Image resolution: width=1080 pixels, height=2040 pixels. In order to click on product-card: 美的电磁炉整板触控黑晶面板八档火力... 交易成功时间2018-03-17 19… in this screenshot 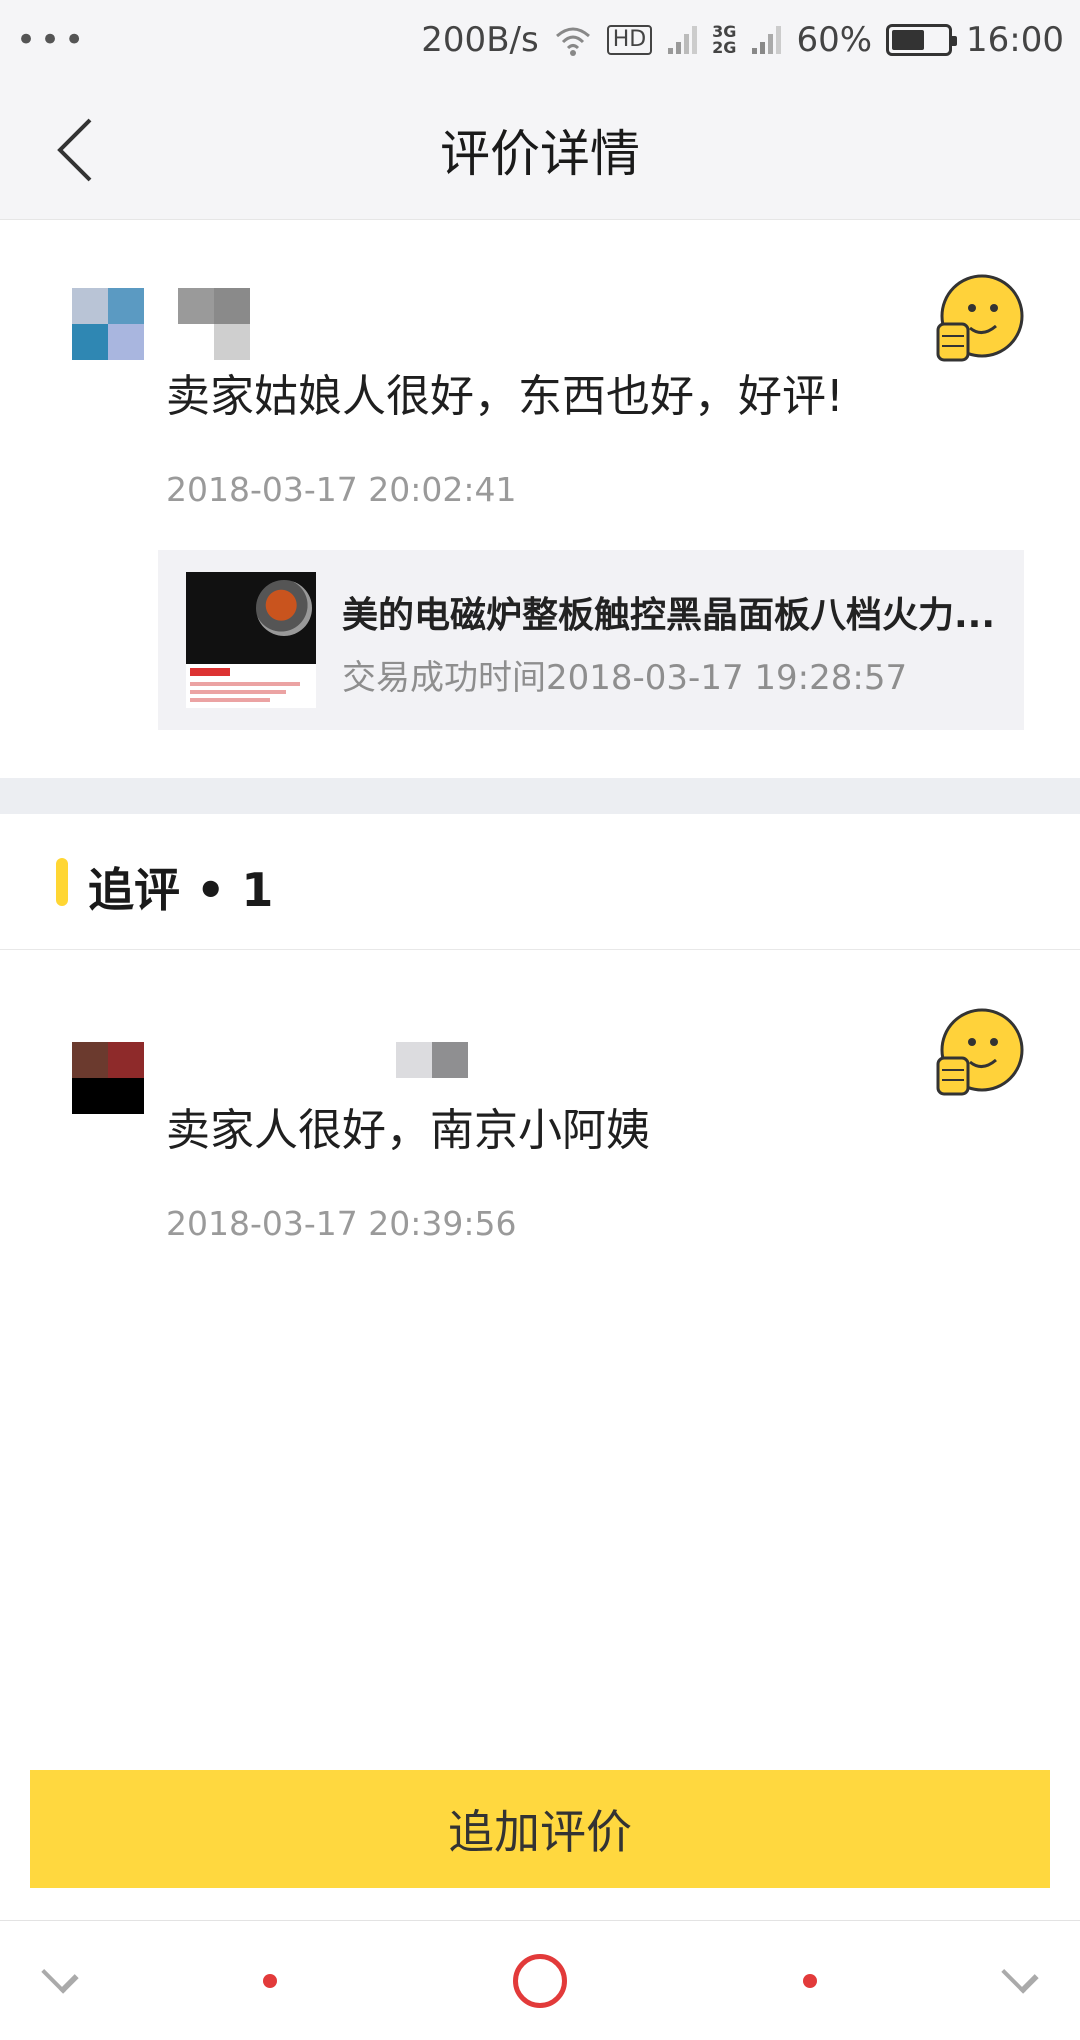, I will do `click(591, 640)`.